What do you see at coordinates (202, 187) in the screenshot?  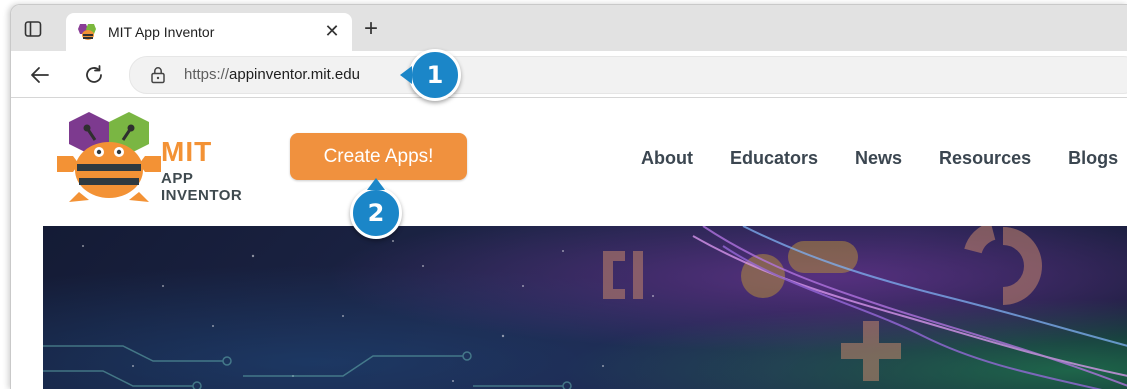 I see `logo-app-inventor-text: APP INVENTOR` at bounding box center [202, 187].